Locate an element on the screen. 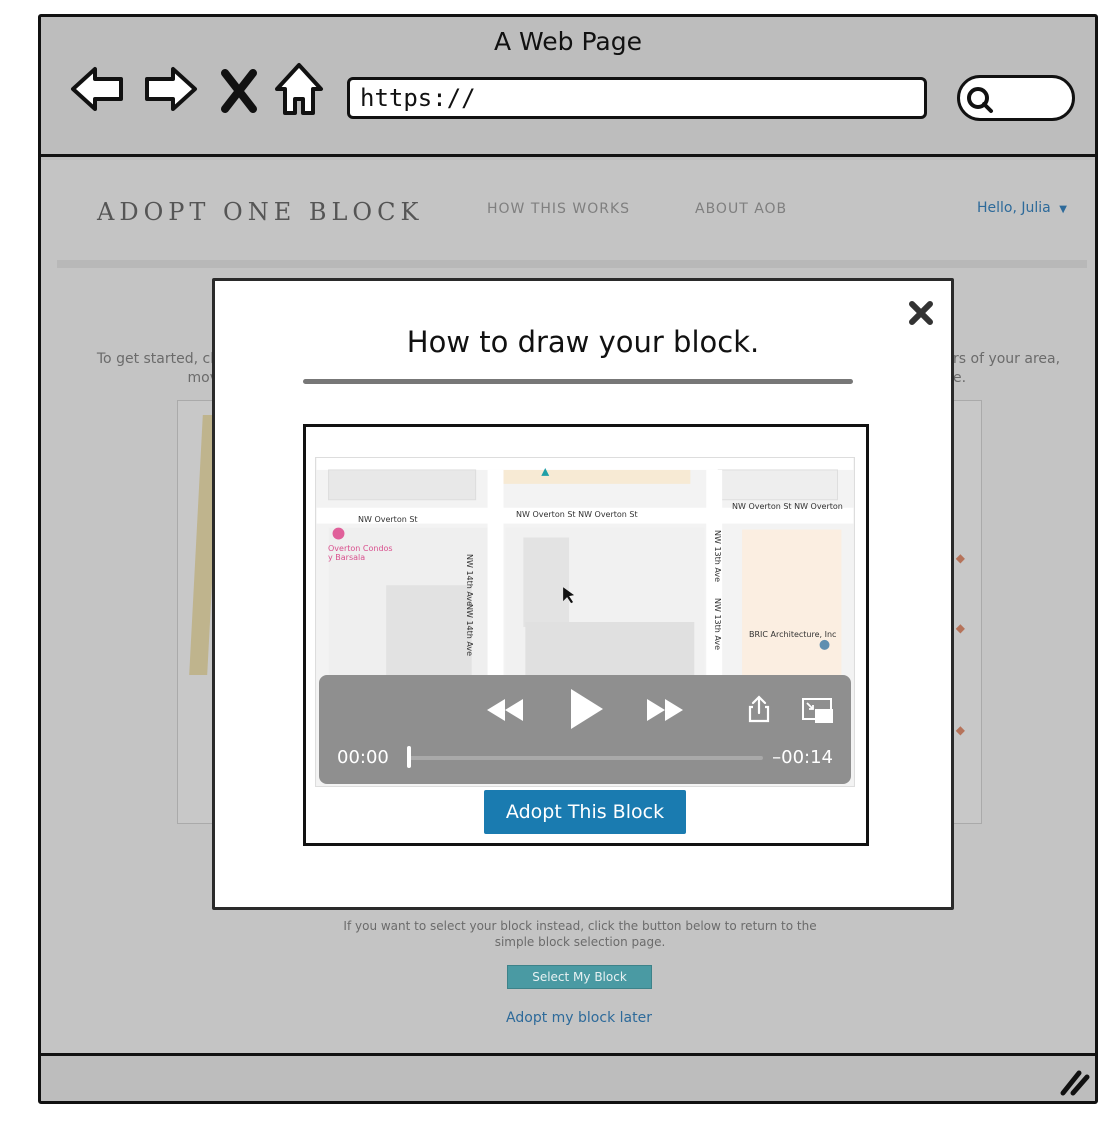 The height and width of the screenshot is (1138, 1116). video-controls: 00:00 –00:14 is located at coordinates (585, 729).